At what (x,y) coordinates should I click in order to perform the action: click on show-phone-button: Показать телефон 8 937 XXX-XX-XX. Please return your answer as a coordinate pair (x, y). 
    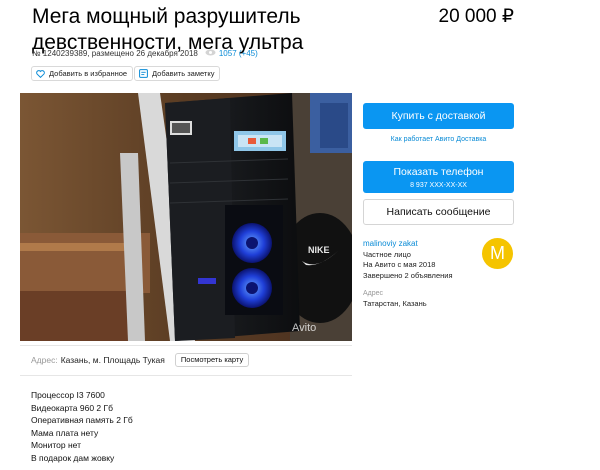
    Looking at the image, I should click on (438, 177).